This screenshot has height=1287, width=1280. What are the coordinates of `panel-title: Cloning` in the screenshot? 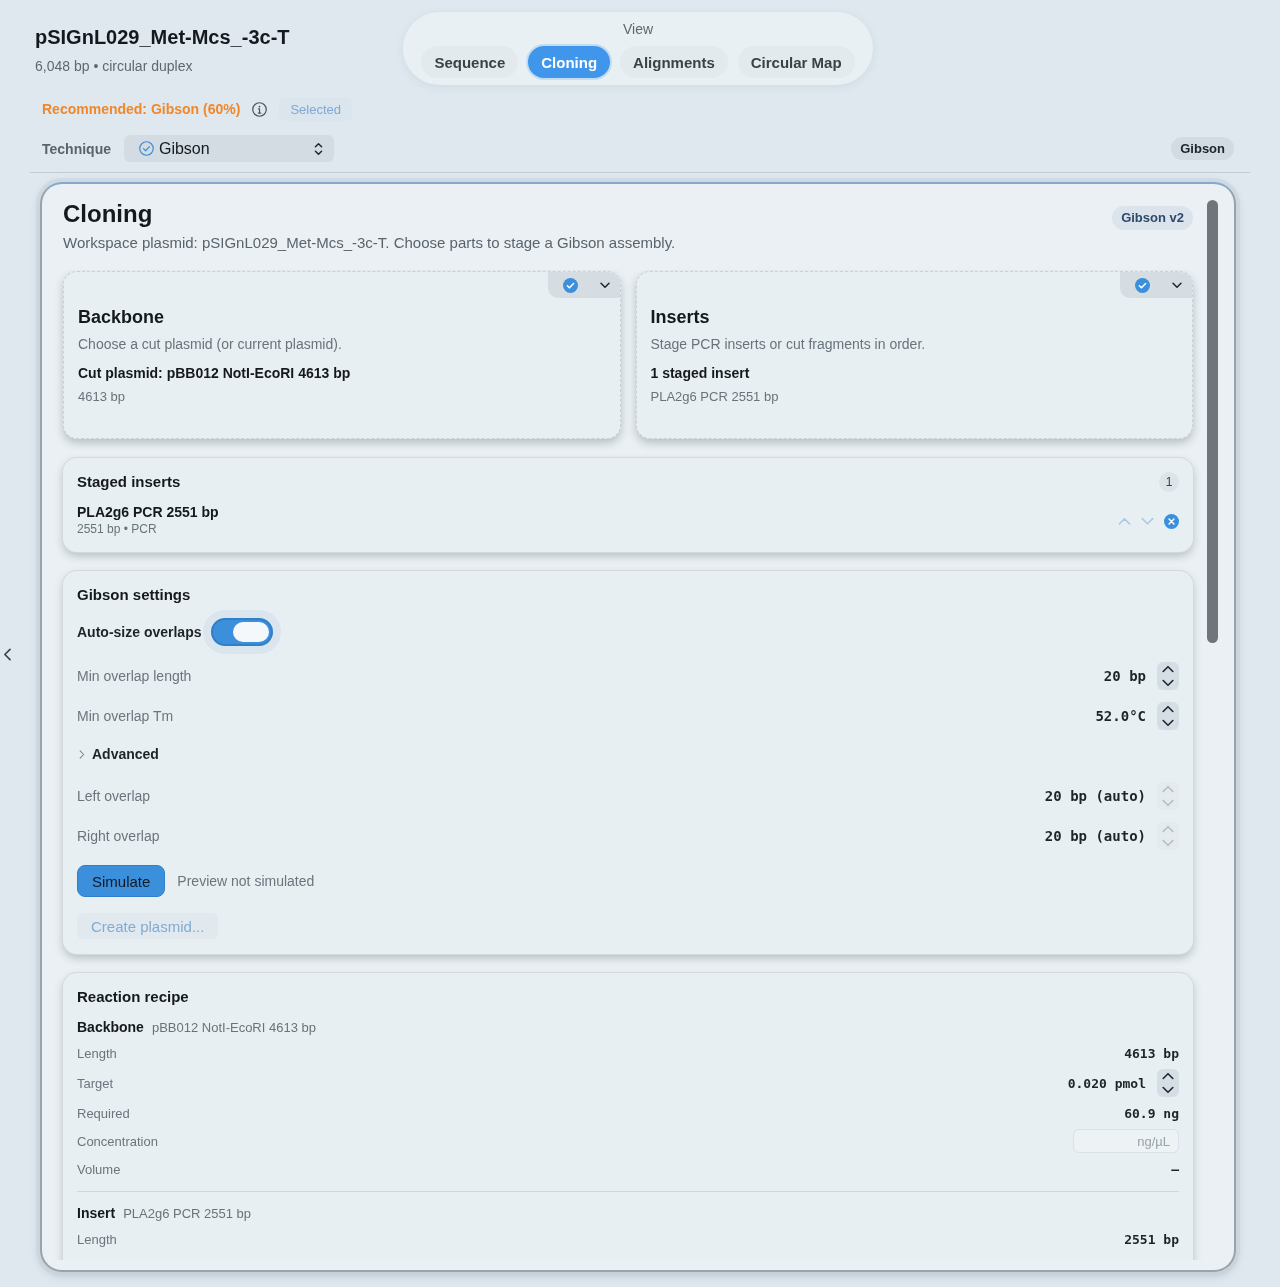 It's located at (108, 214).